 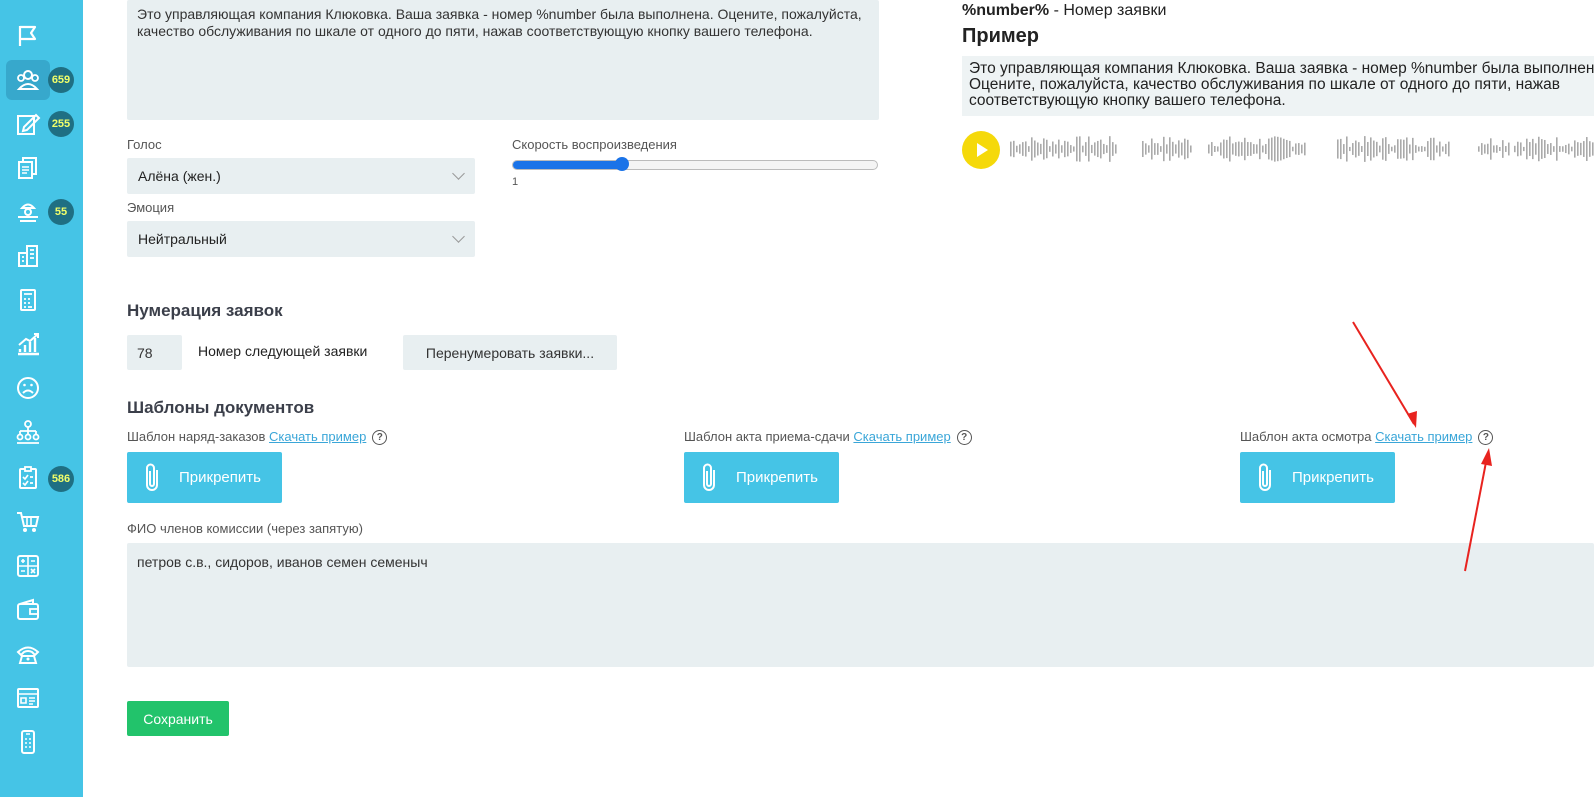 I want to click on sidebar-item-structure, so click(x=28, y=432).